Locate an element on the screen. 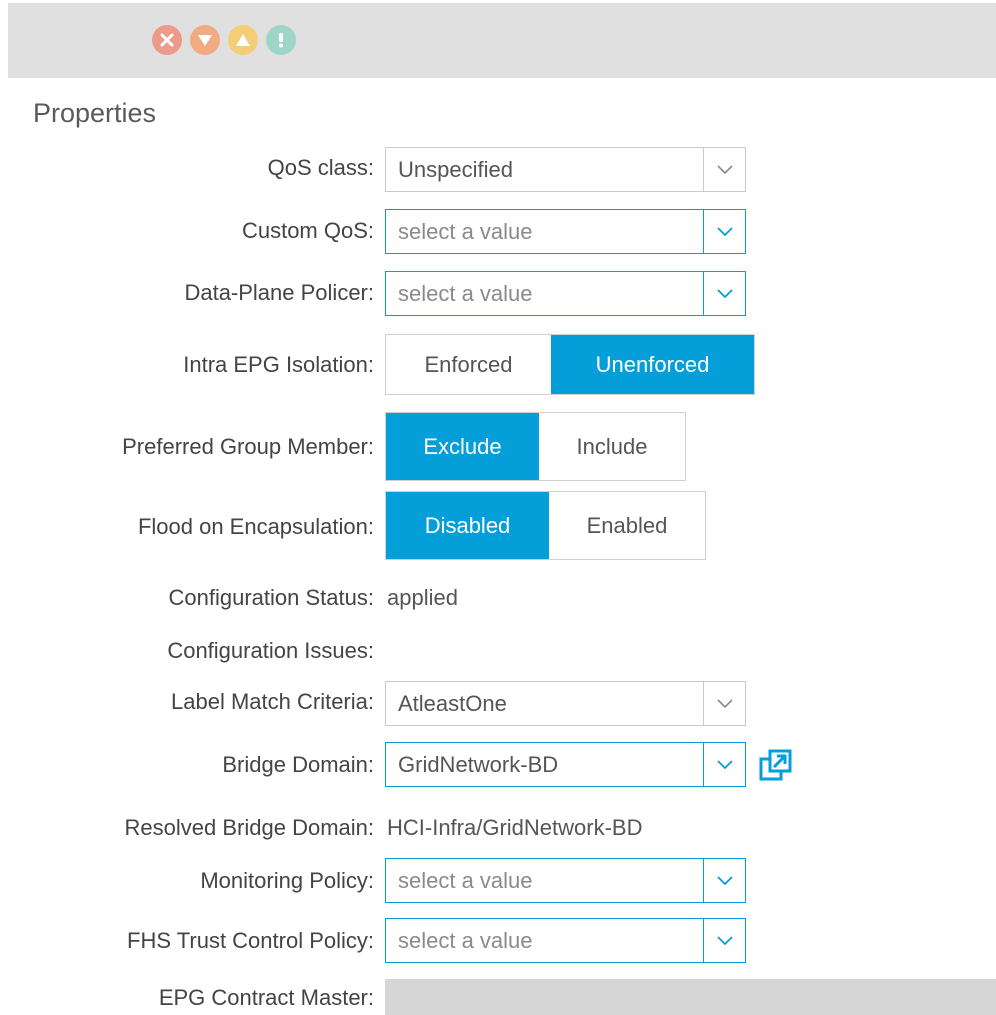  configuration-status-value: applied is located at coordinates (422, 597).